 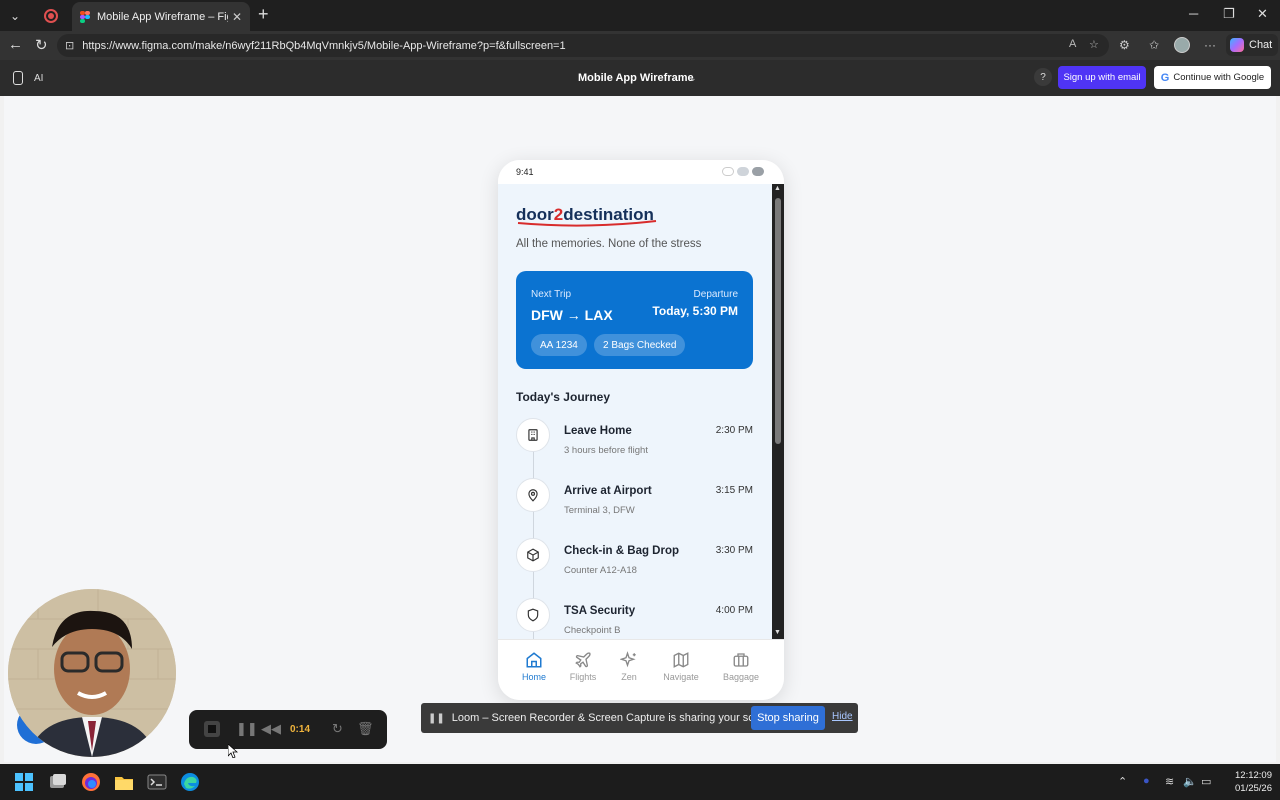 I want to click on more-menu-icon: ···, so click(x=1210, y=45).